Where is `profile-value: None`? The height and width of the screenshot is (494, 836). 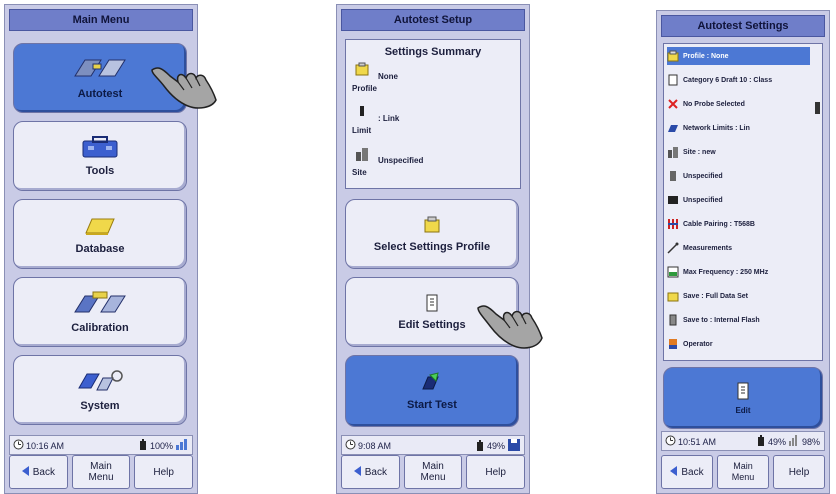 profile-value: None is located at coordinates (388, 76).